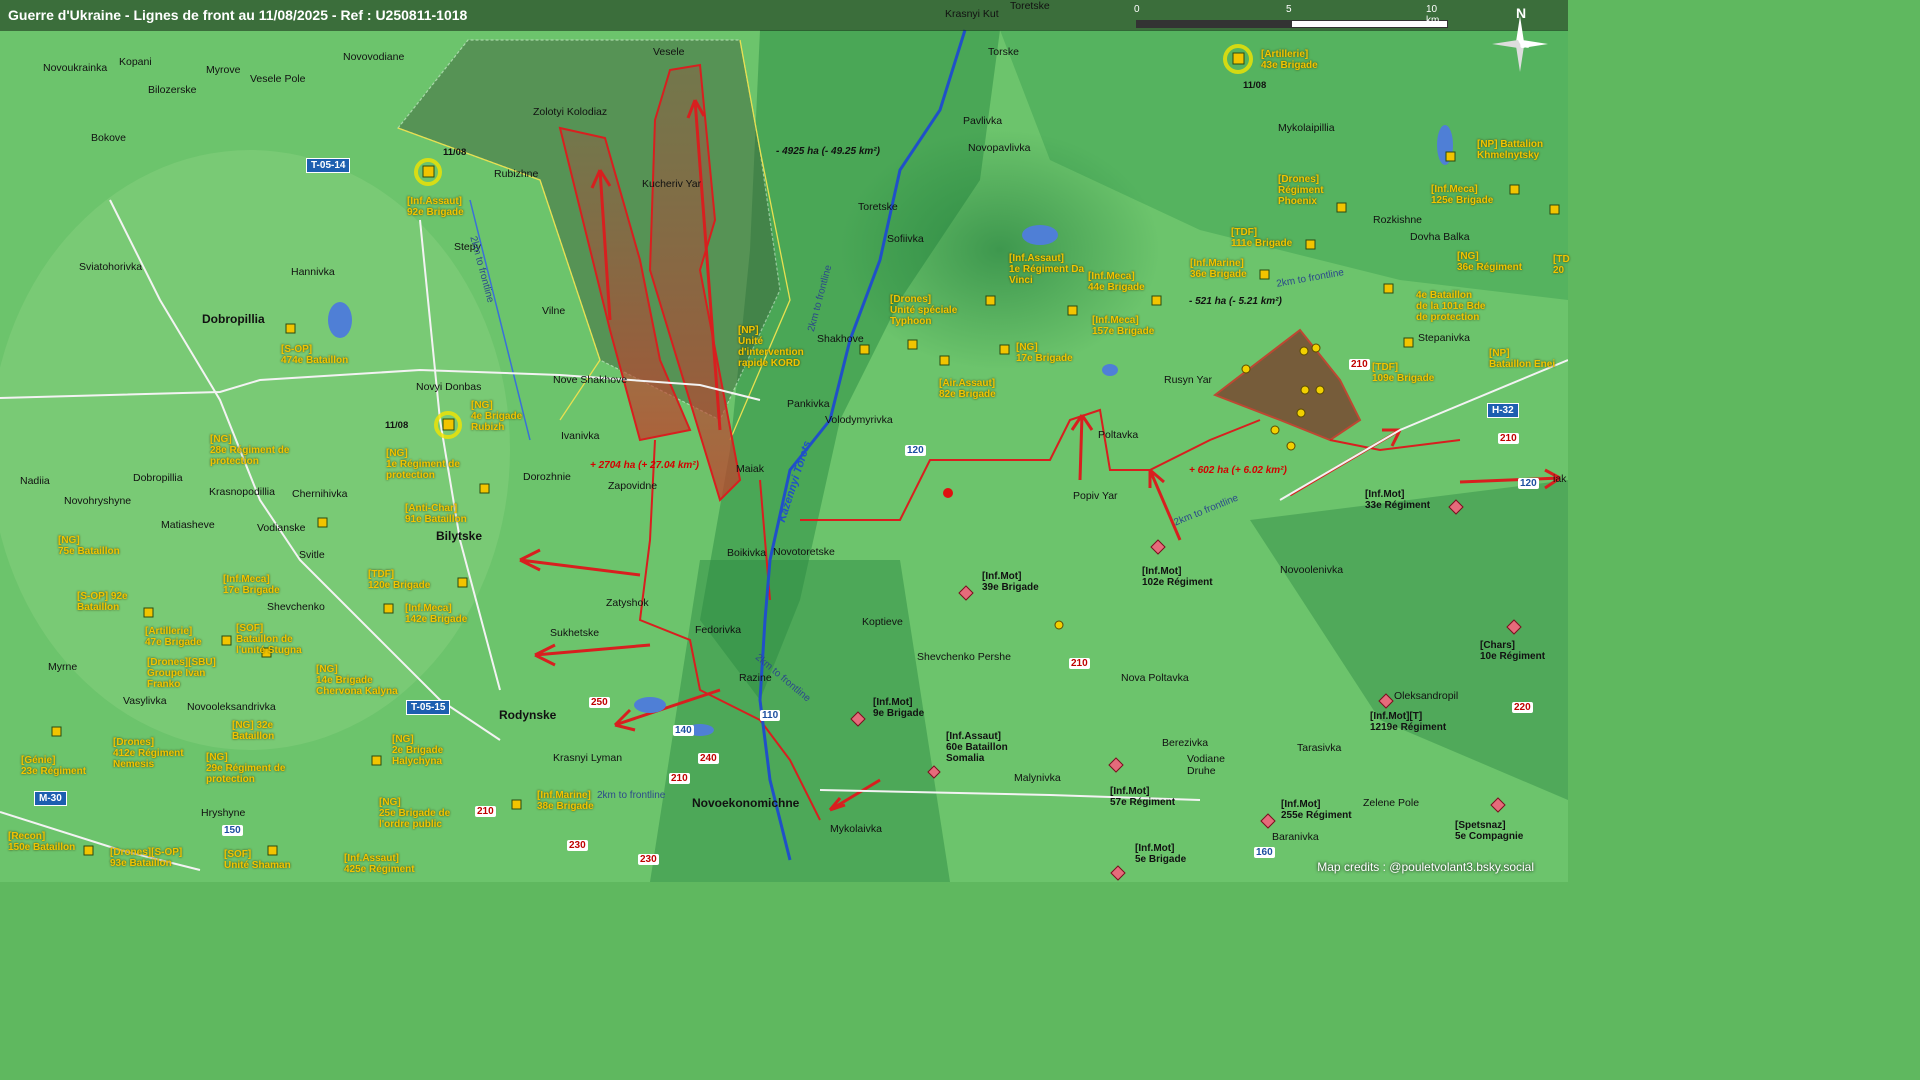 The image size is (1920, 1080). I want to click on place-label: Bilozerske, so click(172, 90).